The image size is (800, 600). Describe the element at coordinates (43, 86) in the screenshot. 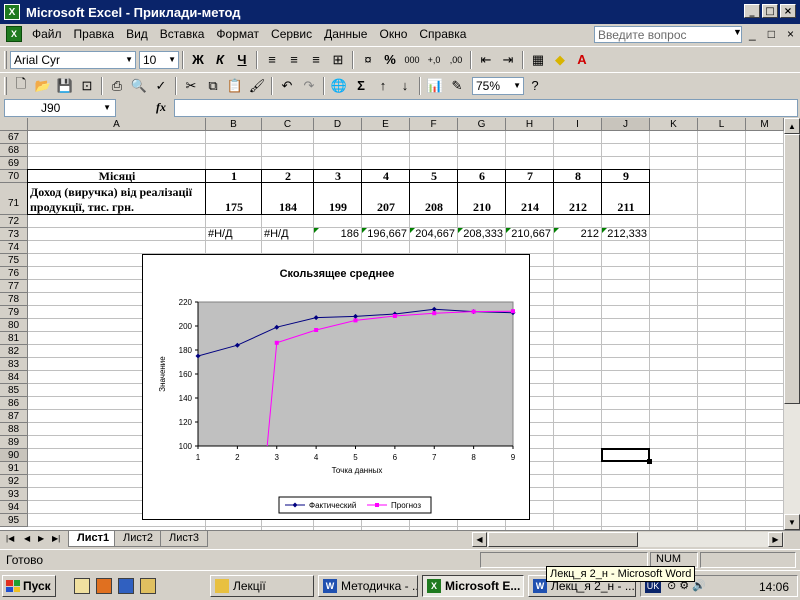

I see `open-folder-icon: 📂` at that location.